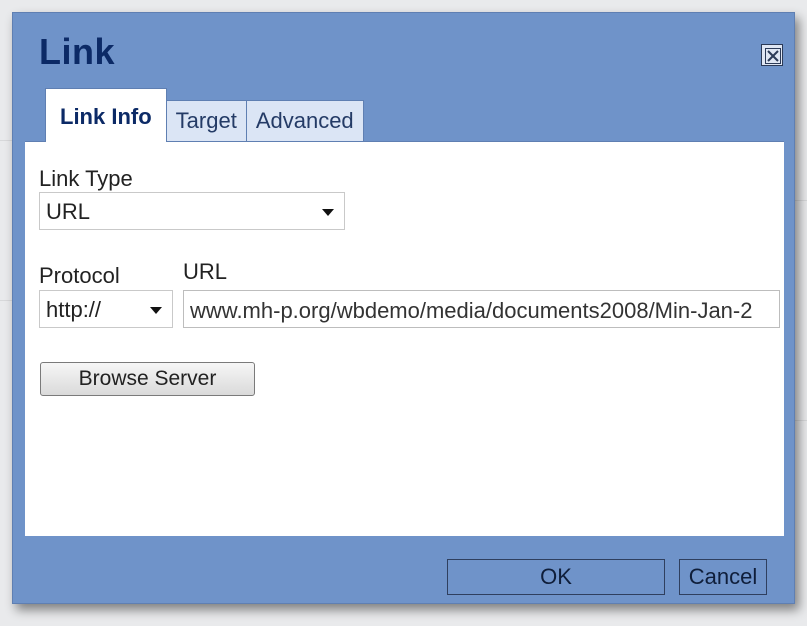 This screenshot has width=807, height=626. Describe the element at coordinates (305, 121) in the screenshot. I see `tab-advanced: Advanced` at that location.